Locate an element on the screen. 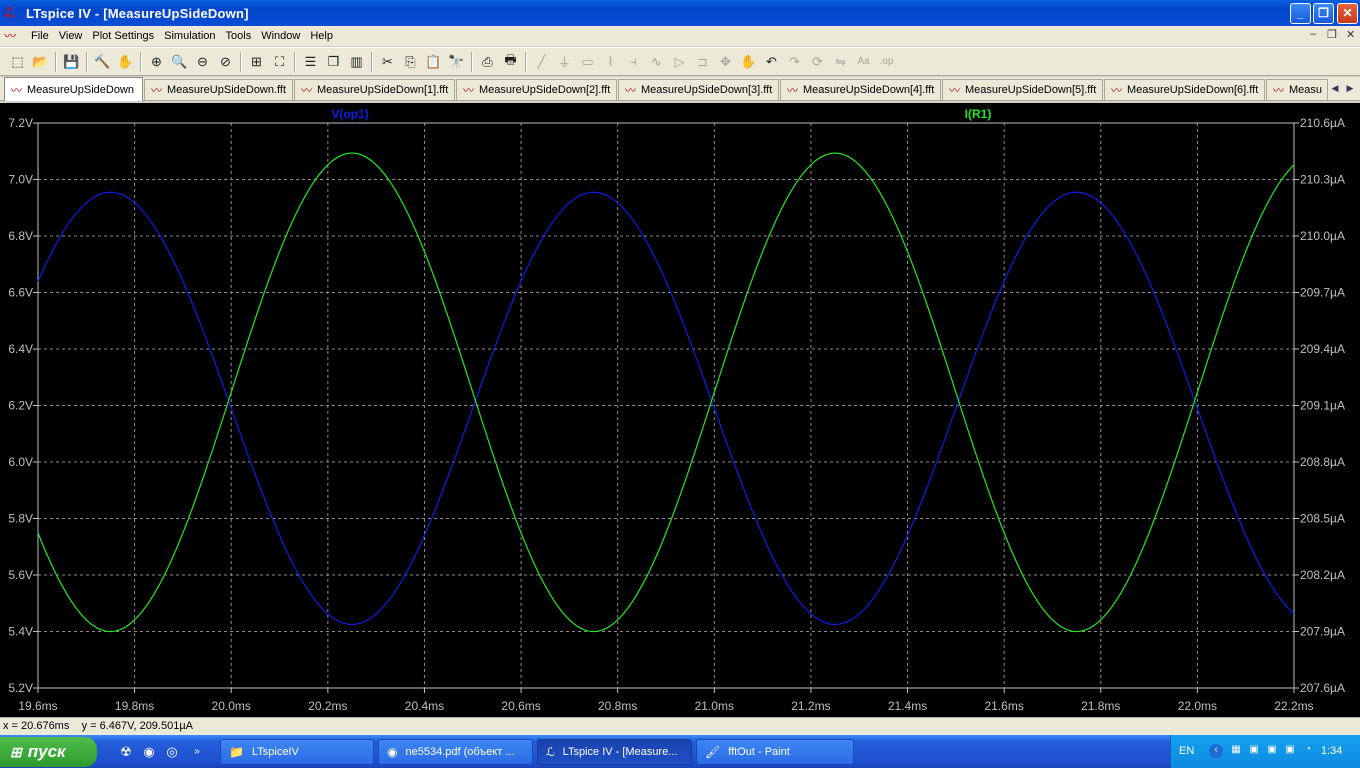  open-folder-icon: 📂 is located at coordinates (40, 62).